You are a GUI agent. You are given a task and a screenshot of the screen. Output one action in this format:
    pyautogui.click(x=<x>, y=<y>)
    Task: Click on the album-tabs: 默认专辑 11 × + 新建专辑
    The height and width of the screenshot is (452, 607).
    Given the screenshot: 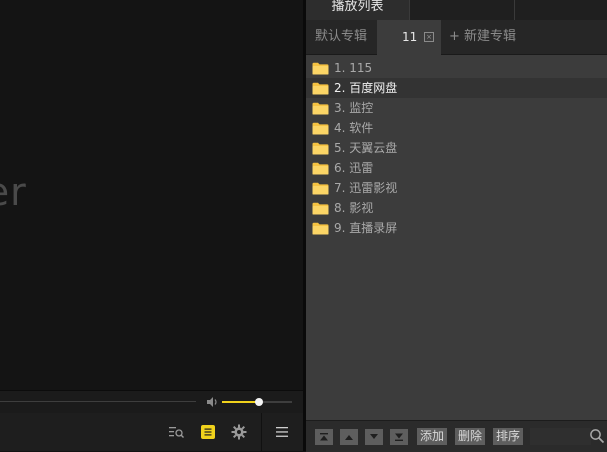 What is the action you would take?
    pyautogui.click(x=456, y=37)
    